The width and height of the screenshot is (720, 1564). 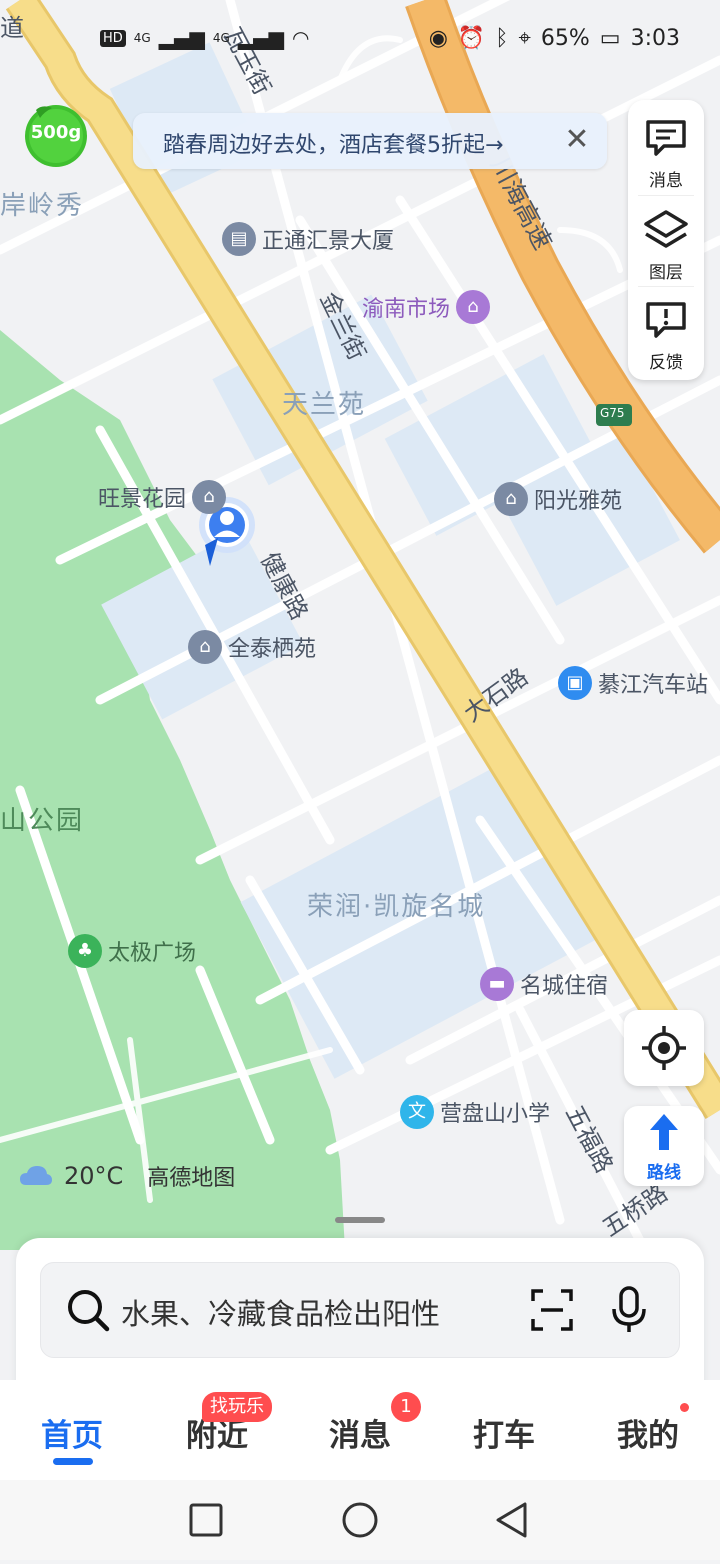 What do you see at coordinates (42, 821) in the screenshot?
I see `map-label-park: 山公园` at bounding box center [42, 821].